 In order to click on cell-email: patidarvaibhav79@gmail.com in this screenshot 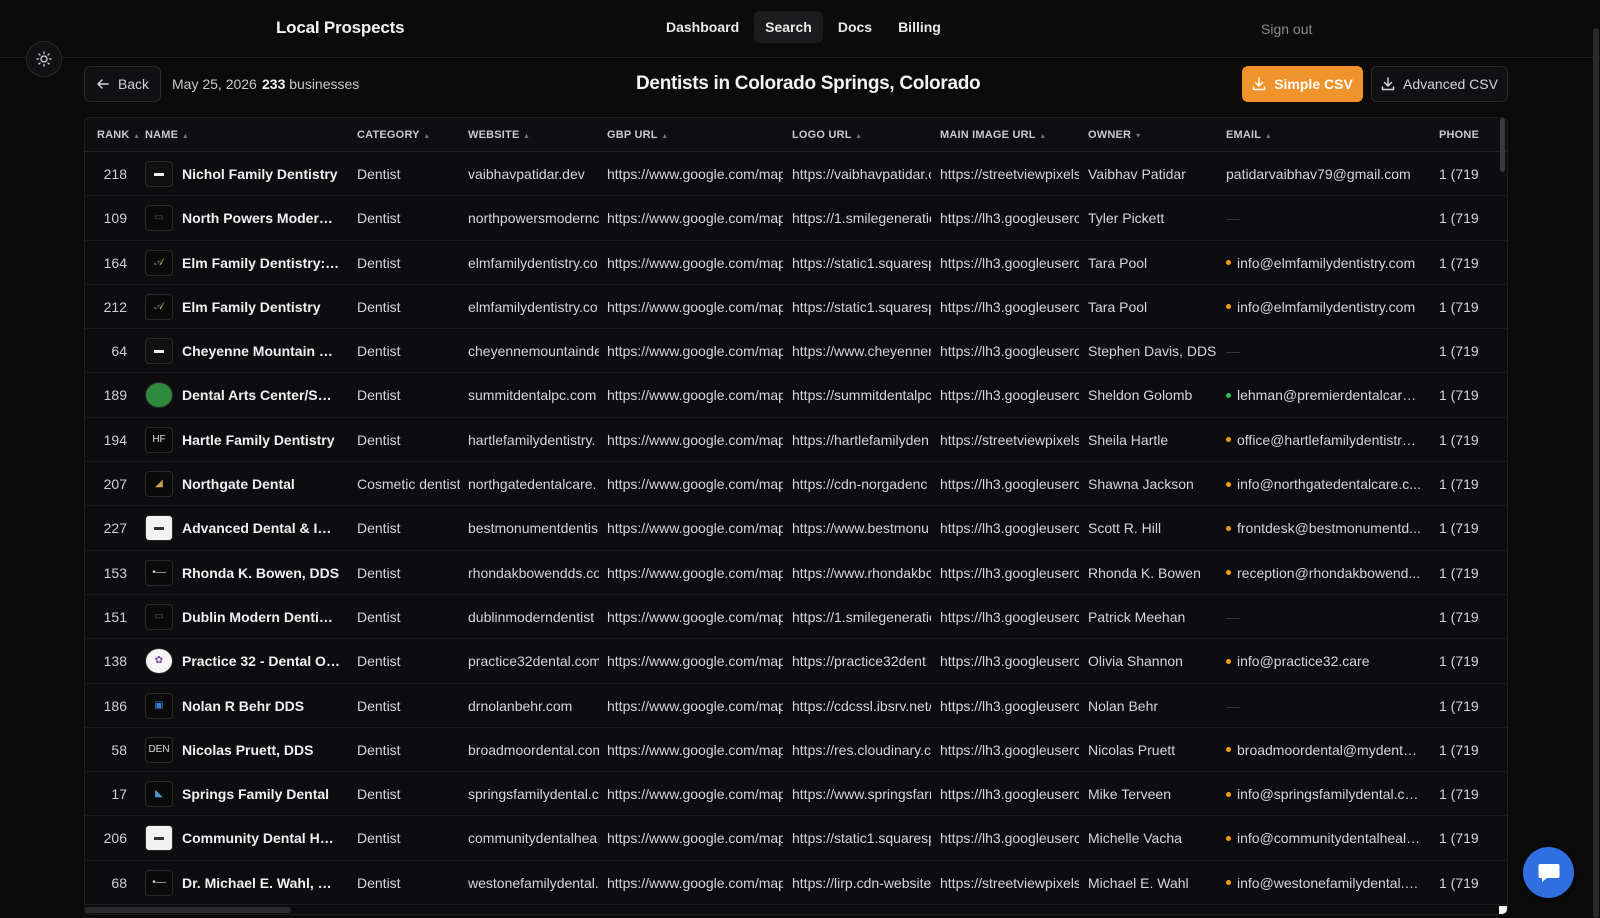, I will do `click(1323, 174)`.